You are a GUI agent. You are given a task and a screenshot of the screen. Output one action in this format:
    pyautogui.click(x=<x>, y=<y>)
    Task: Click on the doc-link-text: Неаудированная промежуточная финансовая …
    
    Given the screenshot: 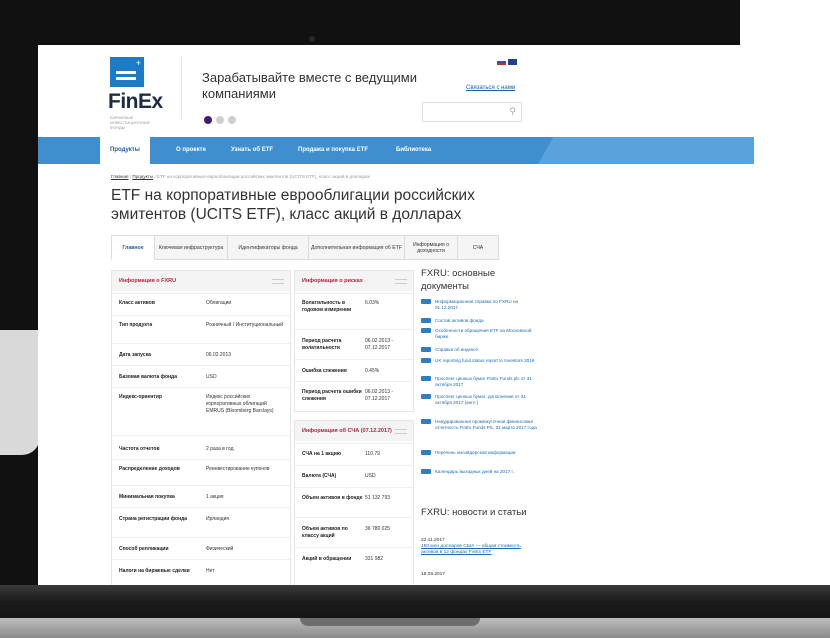 What is the action you would take?
    pyautogui.click(x=488, y=425)
    